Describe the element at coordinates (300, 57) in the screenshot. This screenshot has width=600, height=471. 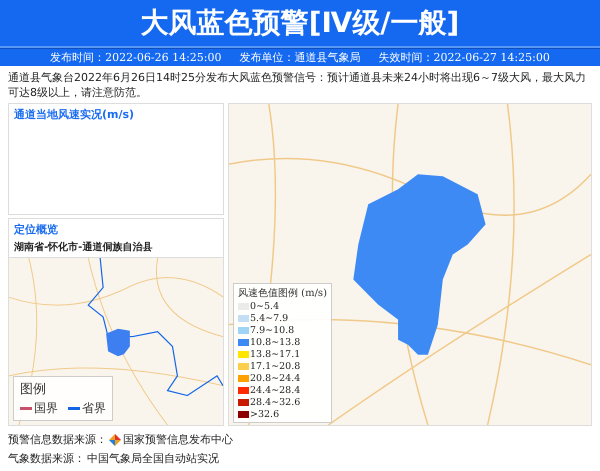
I see `publisher: 发布单位：通道县气象局` at that location.